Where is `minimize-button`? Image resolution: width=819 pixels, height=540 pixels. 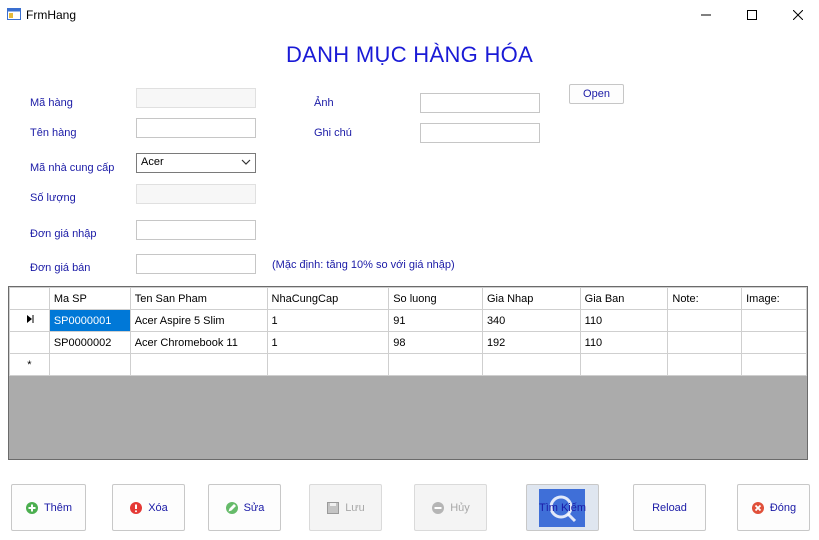
minimize-button is located at coordinates (706, 15).